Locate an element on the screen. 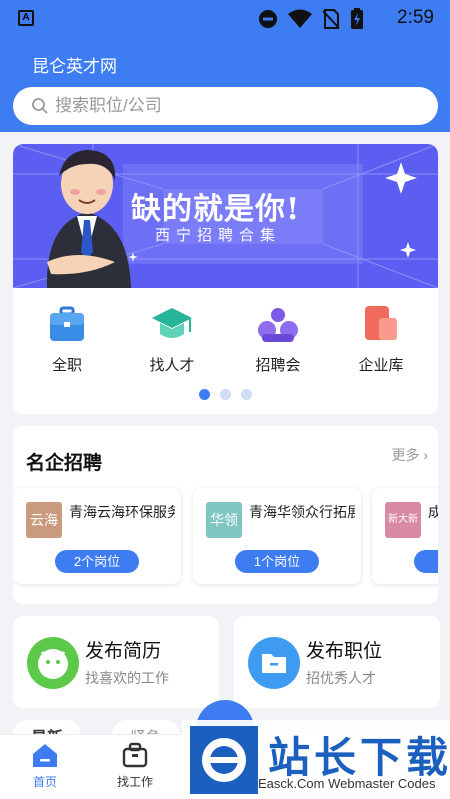 This screenshot has height=799, width=450. watermark-subtext: Easck.Com Webmaster Codes is located at coordinates (347, 783).